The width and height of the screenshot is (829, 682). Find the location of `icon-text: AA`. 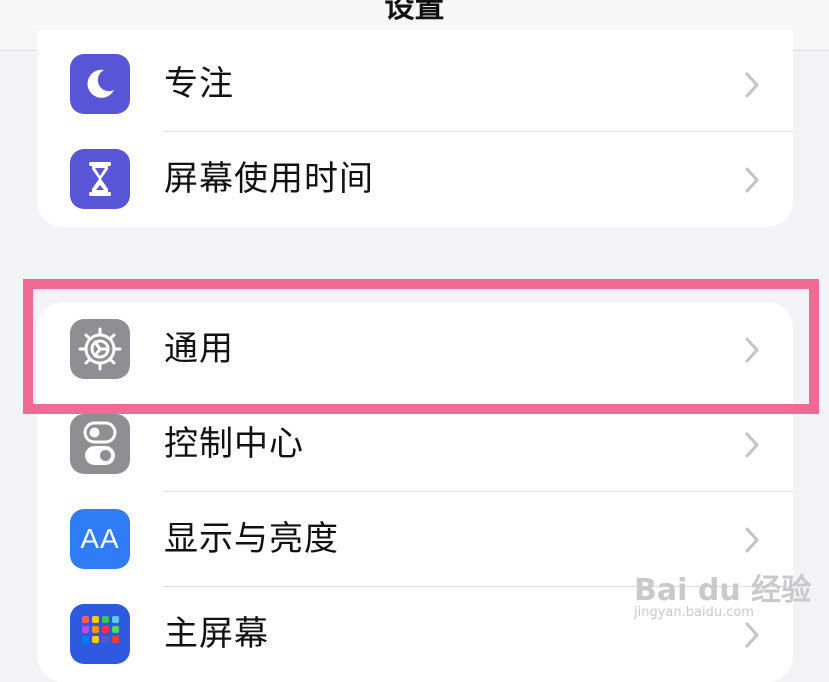

icon-text: AA is located at coordinates (100, 538).